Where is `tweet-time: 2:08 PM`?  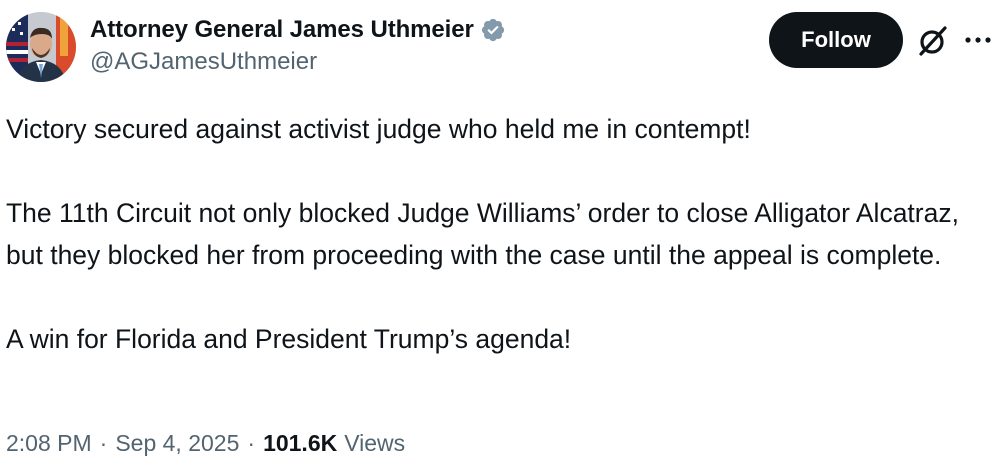 tweet-time: 2:08 PM is located at coordinates (49, 443).